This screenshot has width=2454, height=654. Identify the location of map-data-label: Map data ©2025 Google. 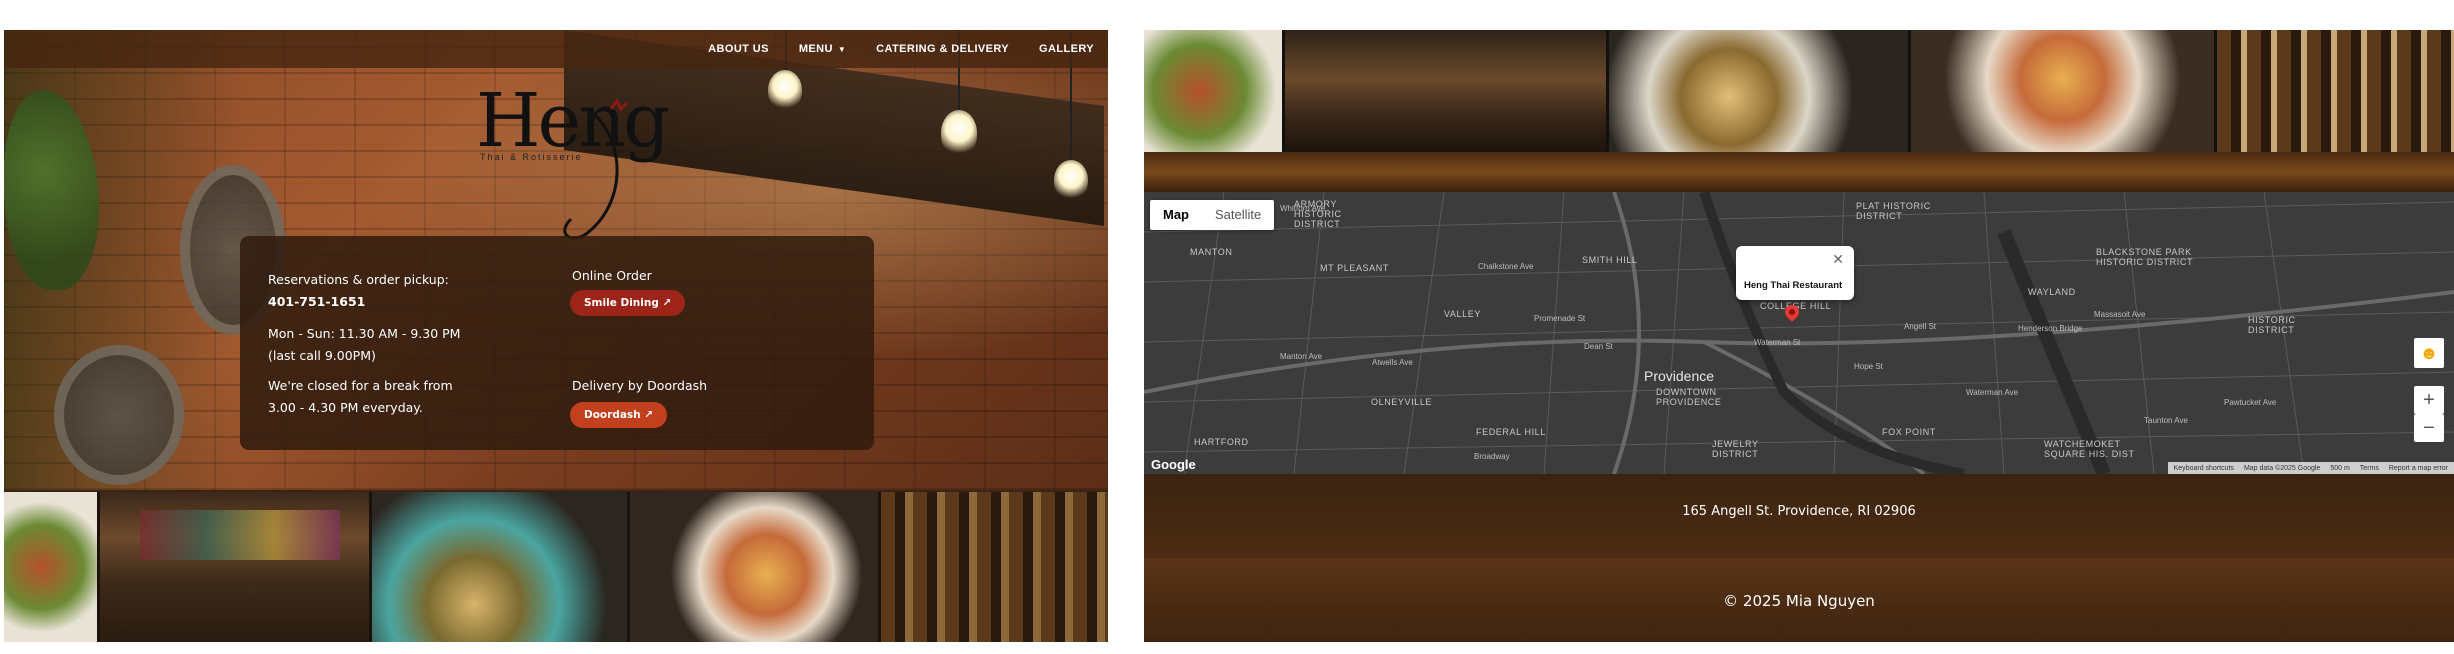
(2282, 468).